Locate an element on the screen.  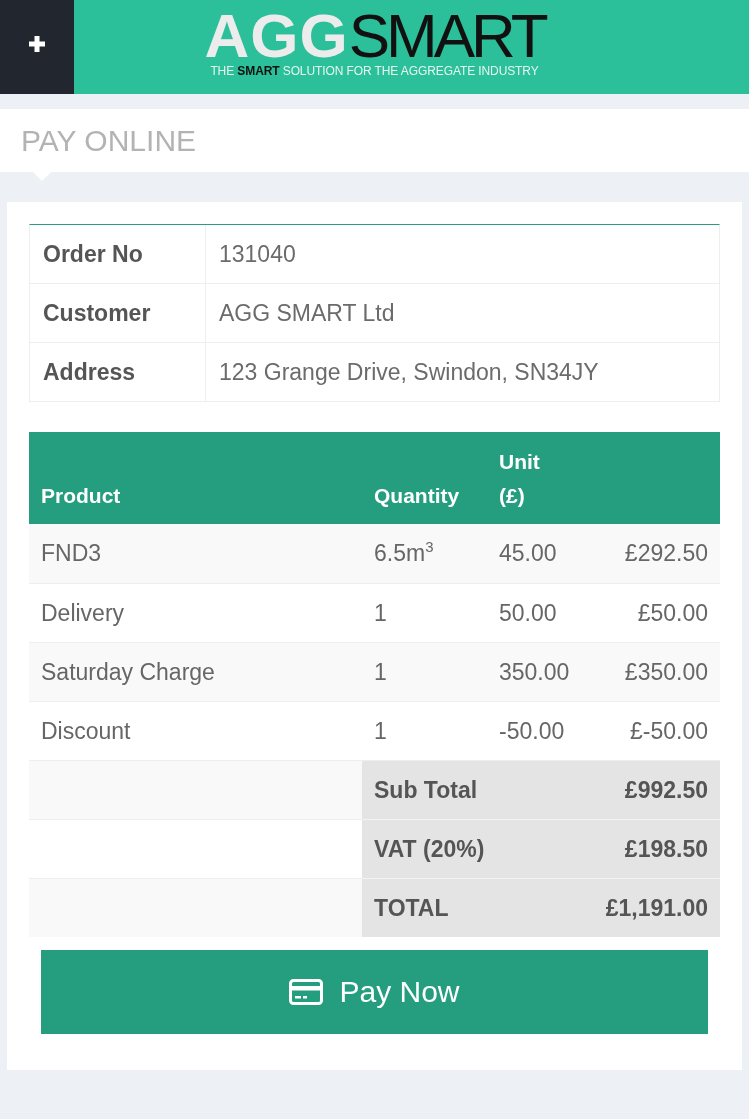
column-header: Unit (£) is located at coordinates (519, 479).